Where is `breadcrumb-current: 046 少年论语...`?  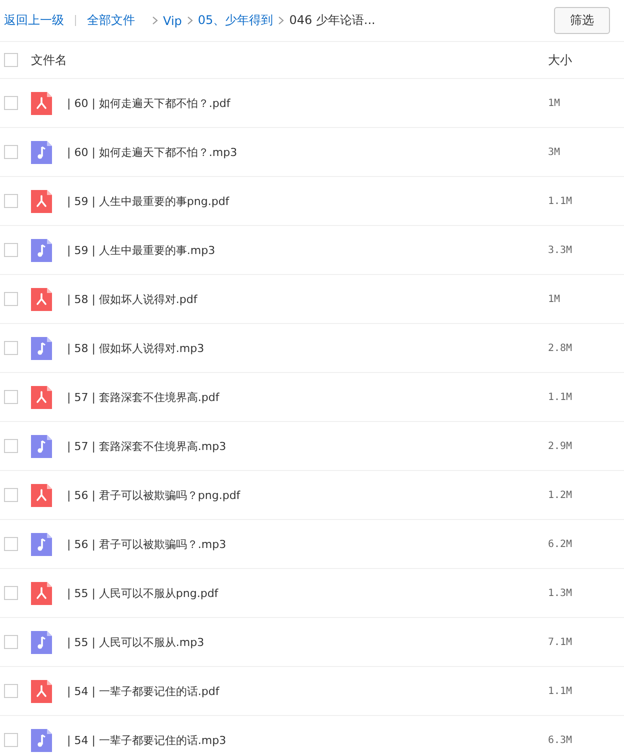
breadcrumb-current: 046 少年论语... is located at coordinates (332, 20).